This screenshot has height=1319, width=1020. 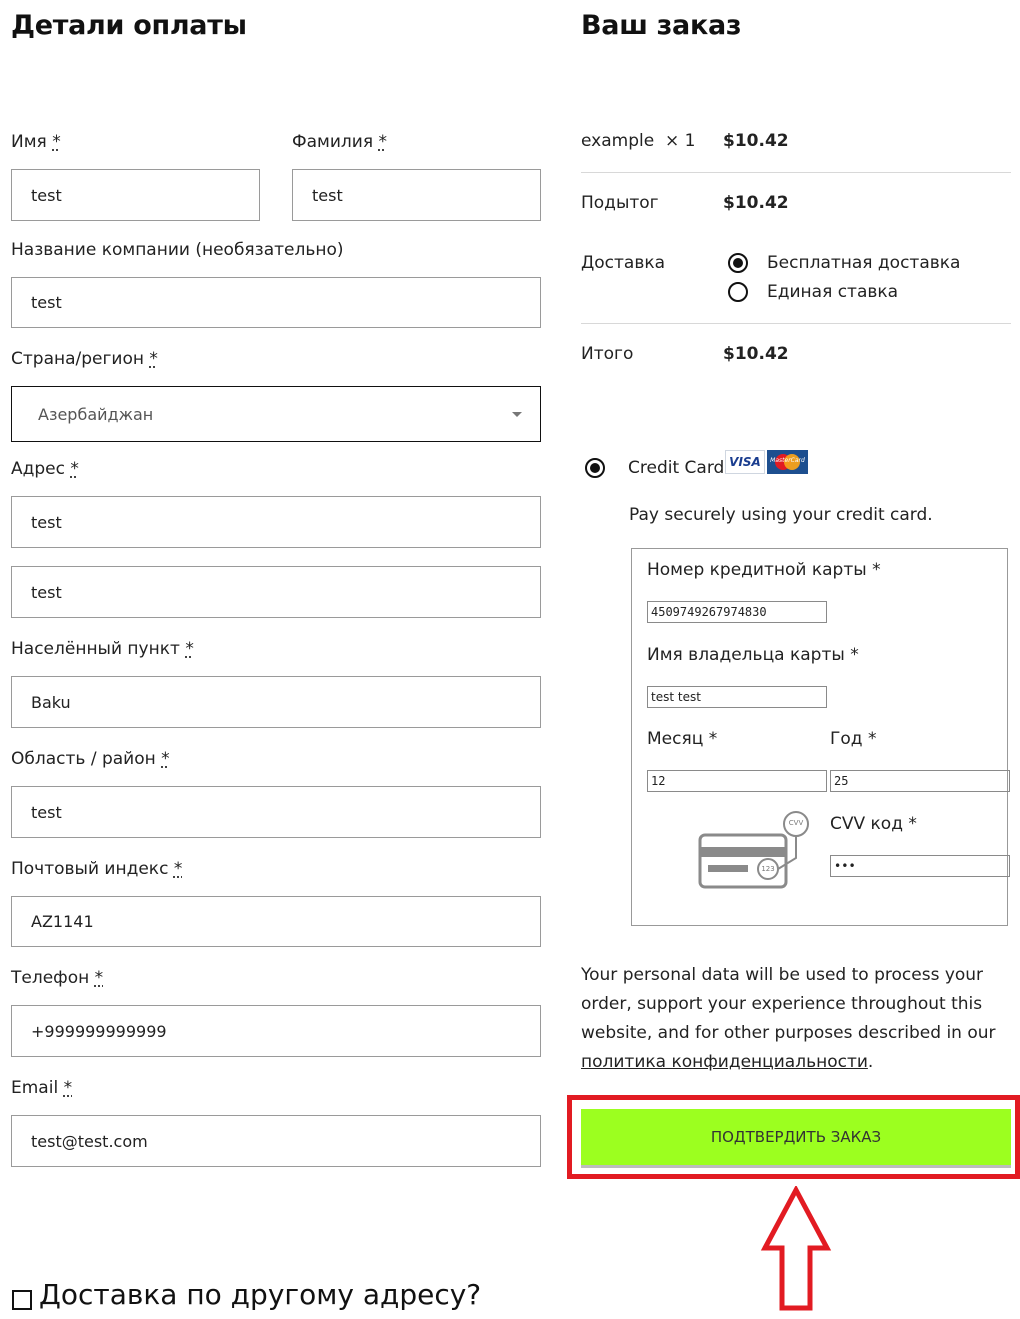 I want to click on billing-title: Детали оплаты, so click(x=129, y=25).